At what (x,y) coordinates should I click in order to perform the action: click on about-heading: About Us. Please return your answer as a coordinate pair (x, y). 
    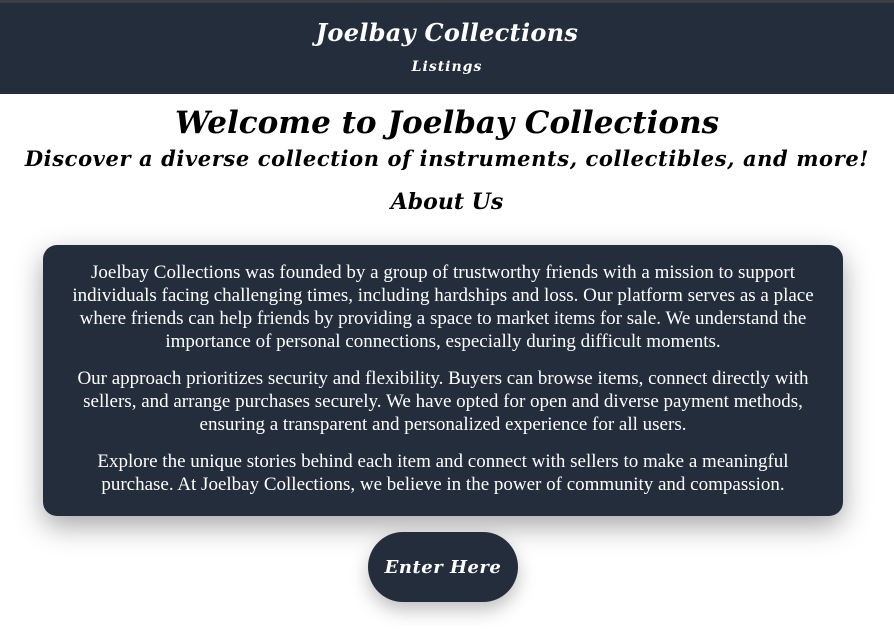
    Looking at the image, I should click on (447, 202).